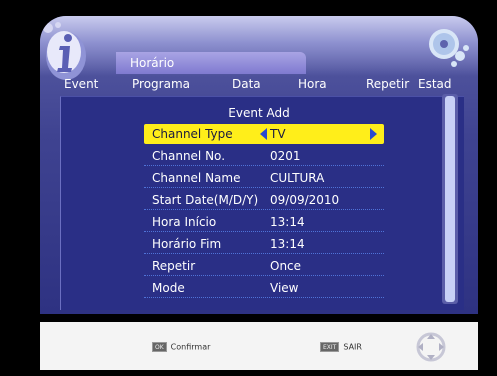 The image size is (497, 376). Describe the element at coordinates (211, 63) in the screenshot. I see `window-title: Horário` at that location.